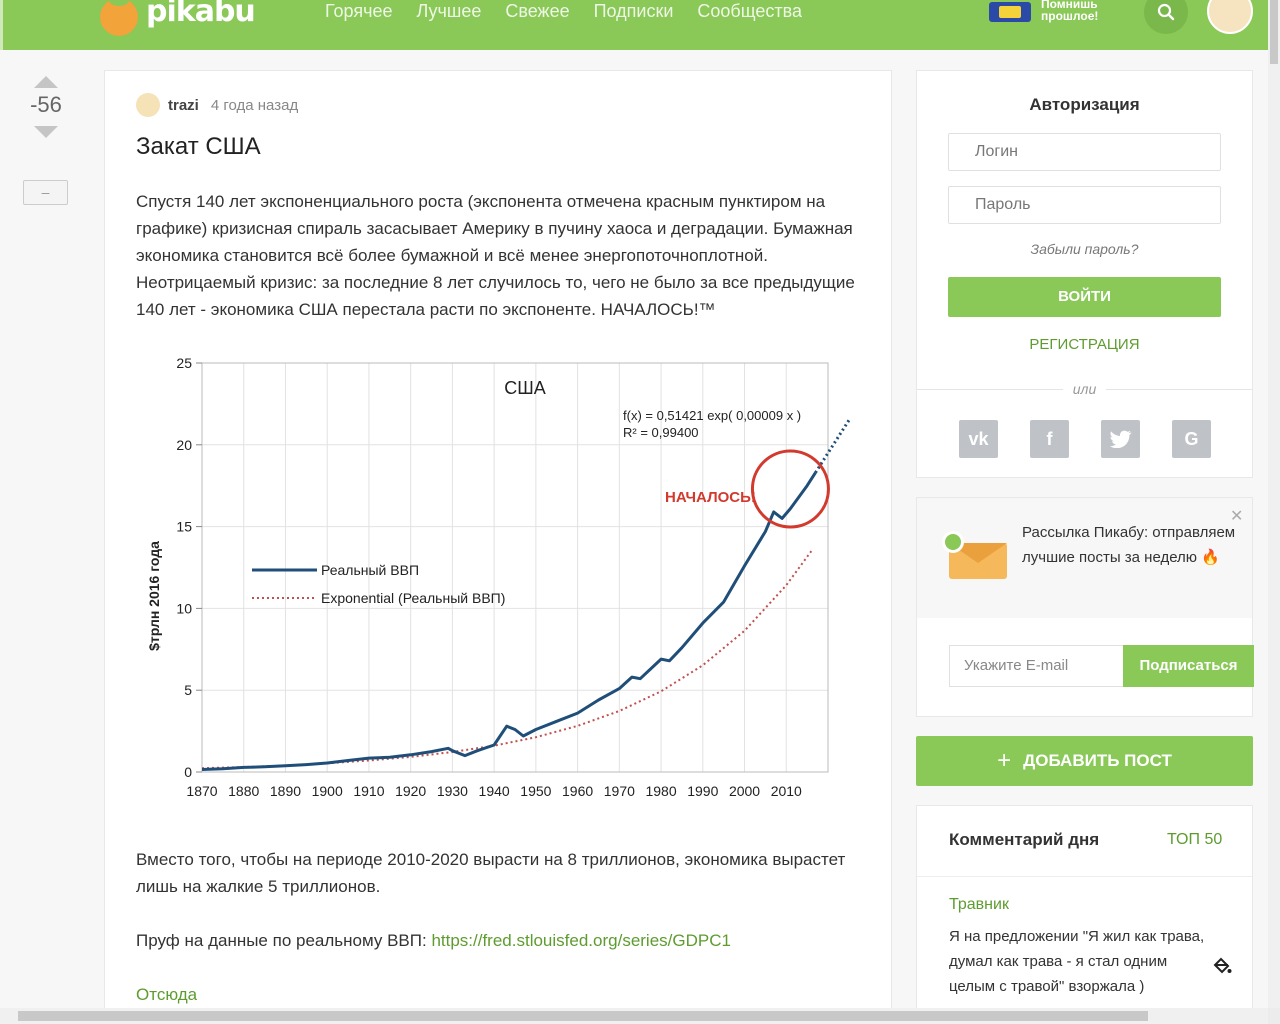 Image resolution: width=1280 pixels, height=1024 pixels. What do you see at coordinates (1049, 439) in the screenshot?
I see `facebook-icon: f` at bounding box center [1049, 439].